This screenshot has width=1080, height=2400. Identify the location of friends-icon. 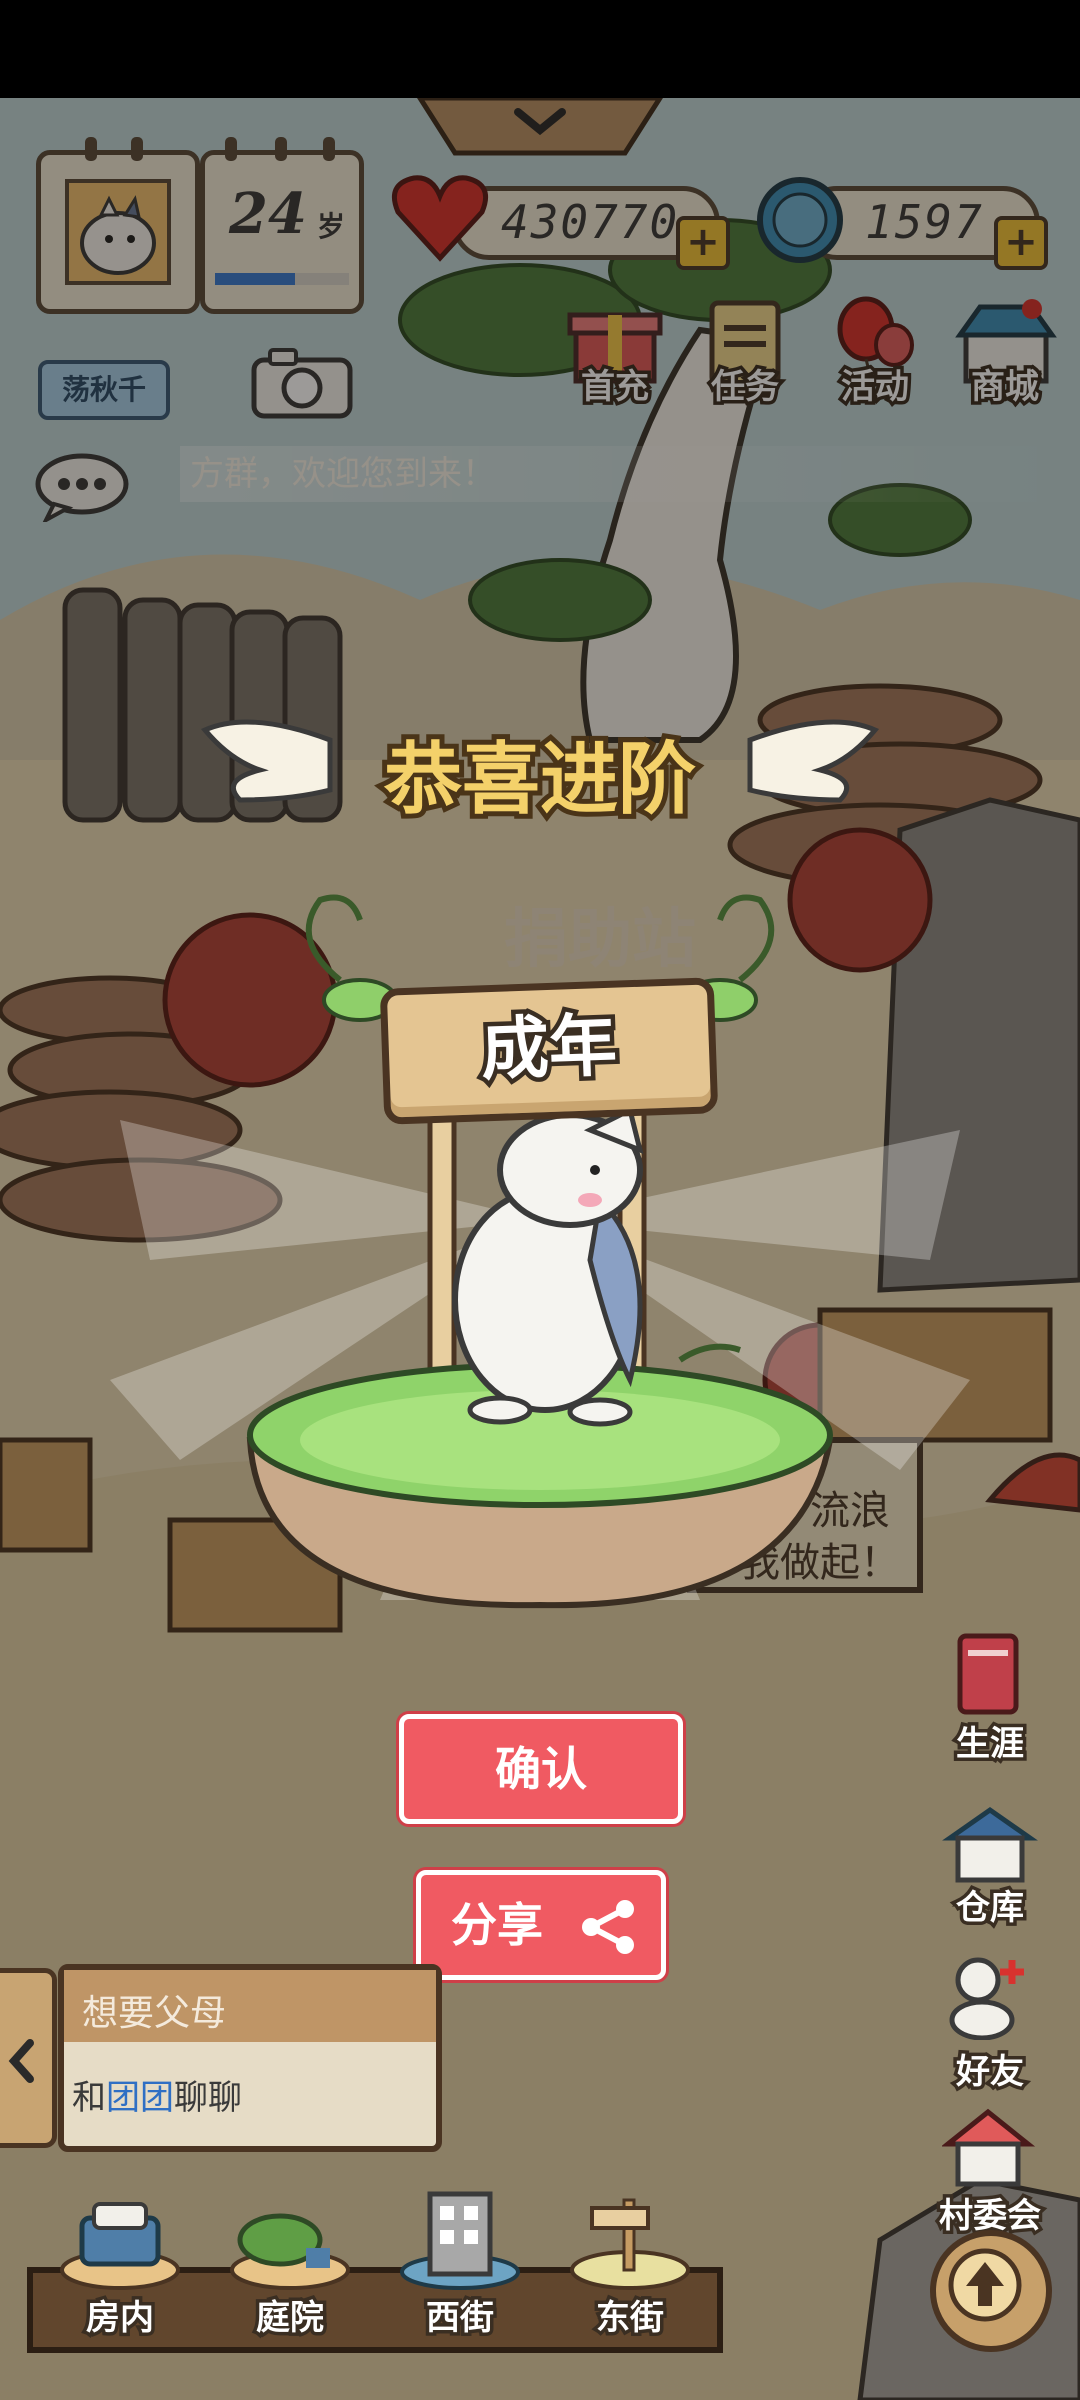
(986, 1998).